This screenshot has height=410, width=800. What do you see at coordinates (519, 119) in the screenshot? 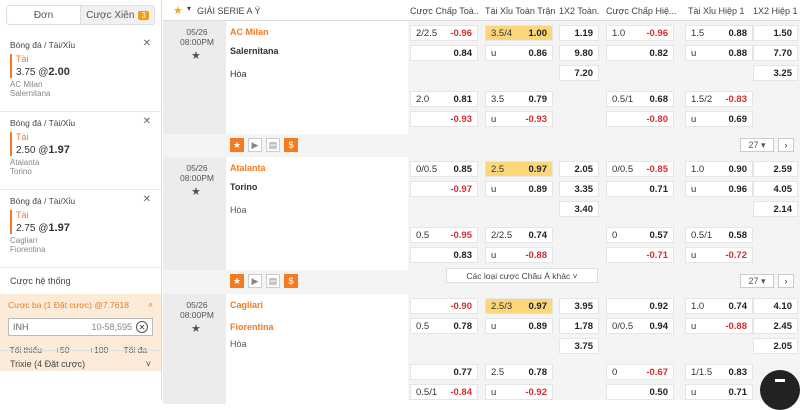
I see `odds-cell: u -0.93` at bounding box center [519, 119].